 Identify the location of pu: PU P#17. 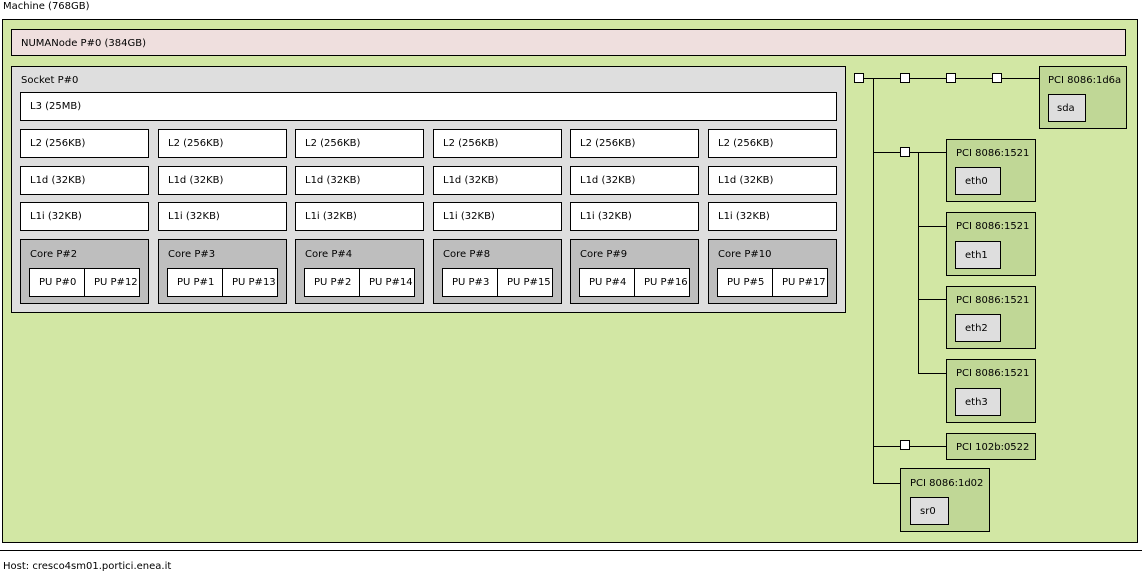
(800, 282).